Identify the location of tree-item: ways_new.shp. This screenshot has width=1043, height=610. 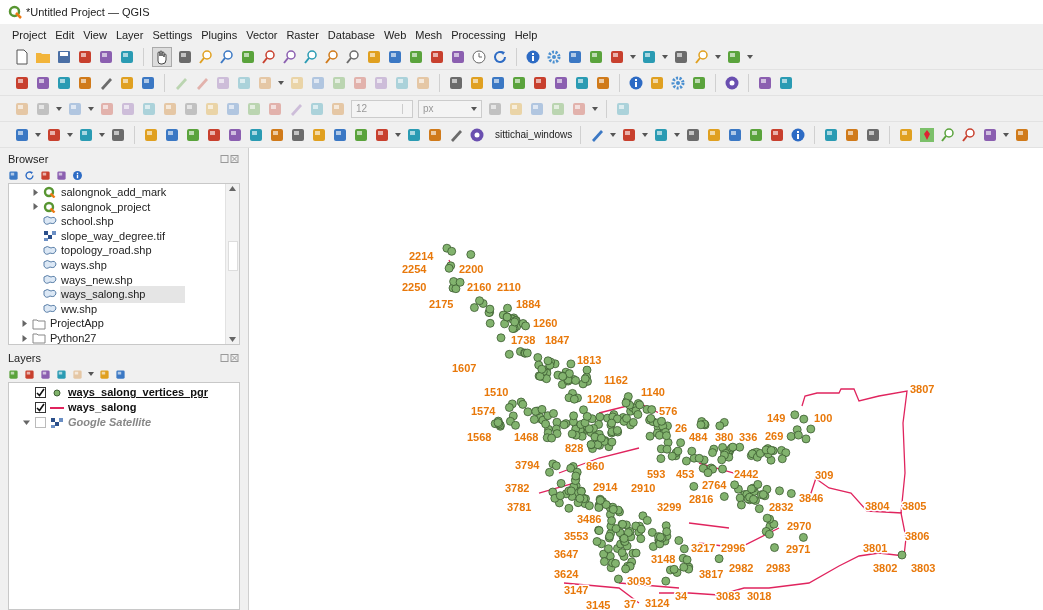
(97, 280).